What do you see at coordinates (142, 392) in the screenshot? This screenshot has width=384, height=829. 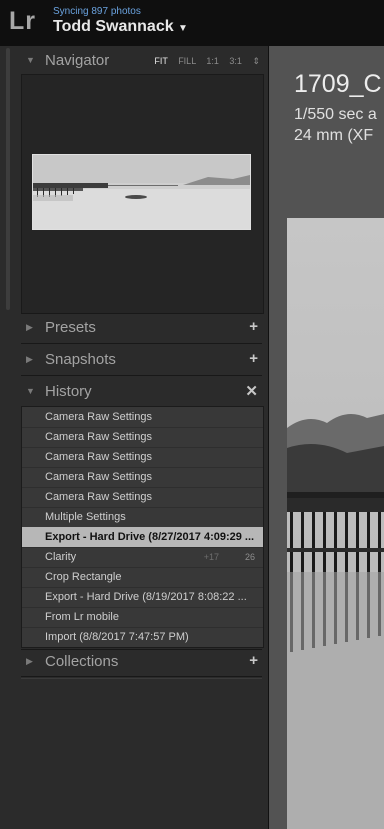 I see `history-header: ▼ History ✕` at bounding box center [142, 392].